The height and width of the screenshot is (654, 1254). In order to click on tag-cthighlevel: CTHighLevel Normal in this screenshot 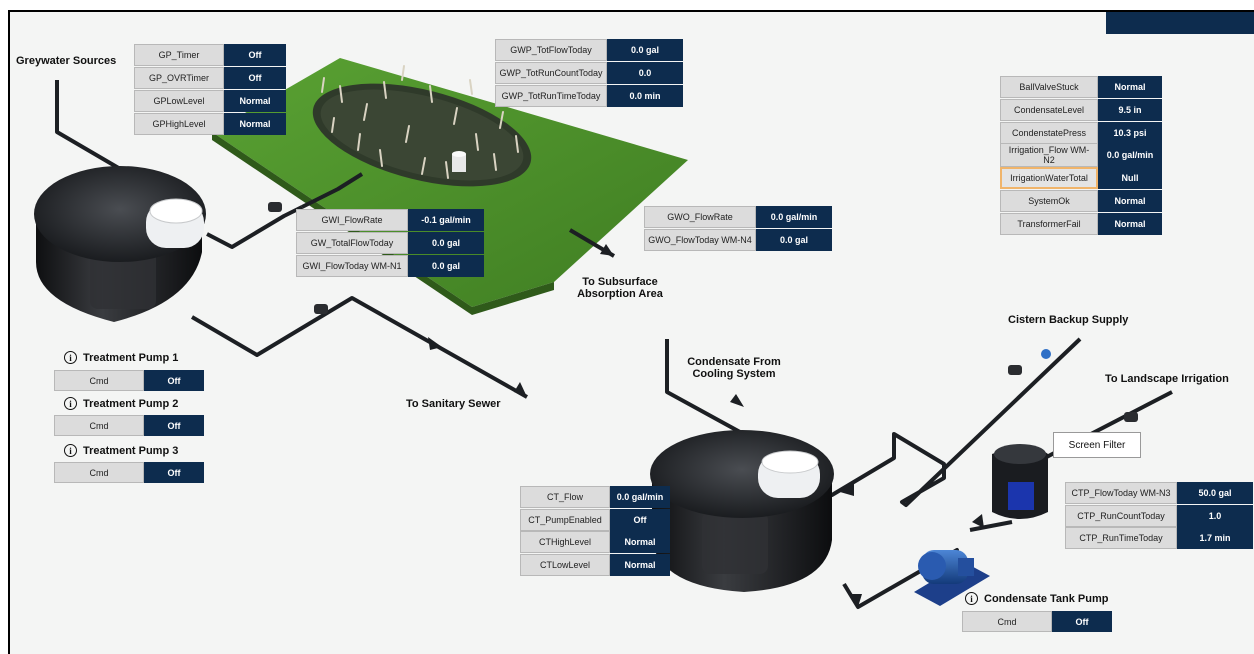, I will do `click(595, 542)`.